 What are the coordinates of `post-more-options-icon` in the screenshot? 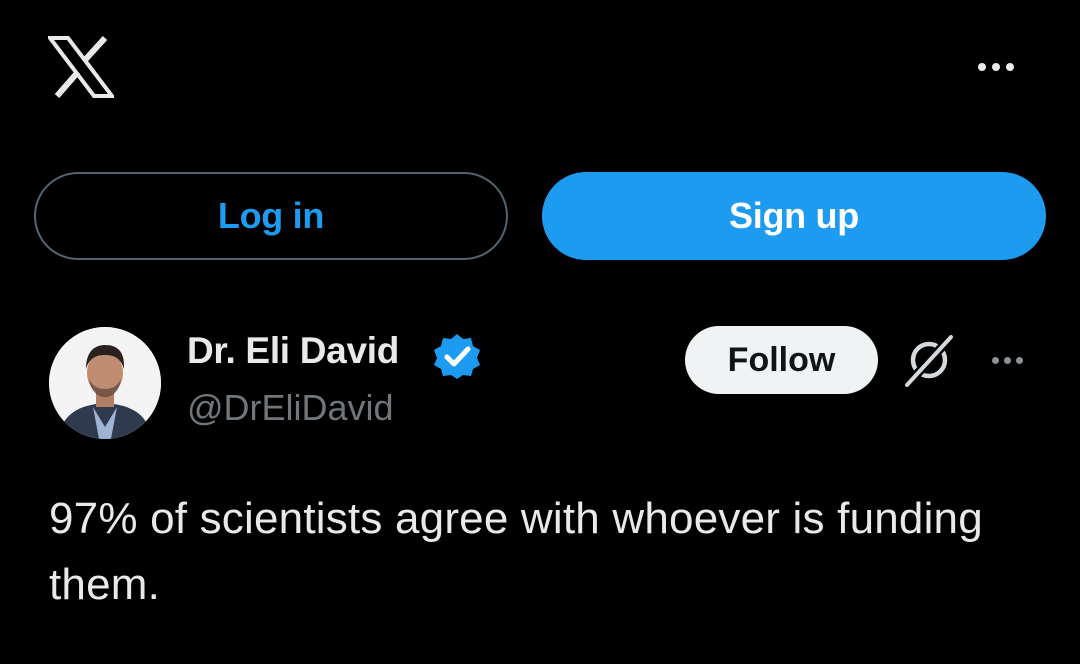 It's located at (1007, 360).